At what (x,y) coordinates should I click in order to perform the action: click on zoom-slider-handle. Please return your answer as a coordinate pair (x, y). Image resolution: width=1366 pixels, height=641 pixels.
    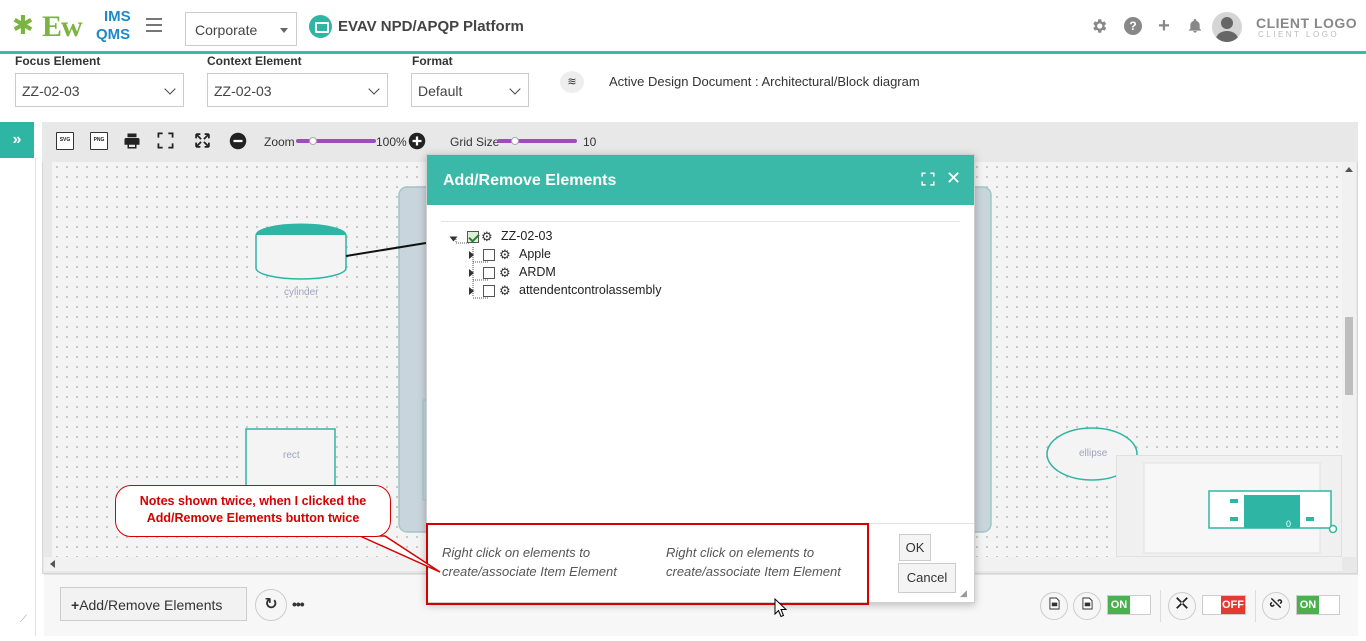
    Looking at the image, I should click on (313, 141).